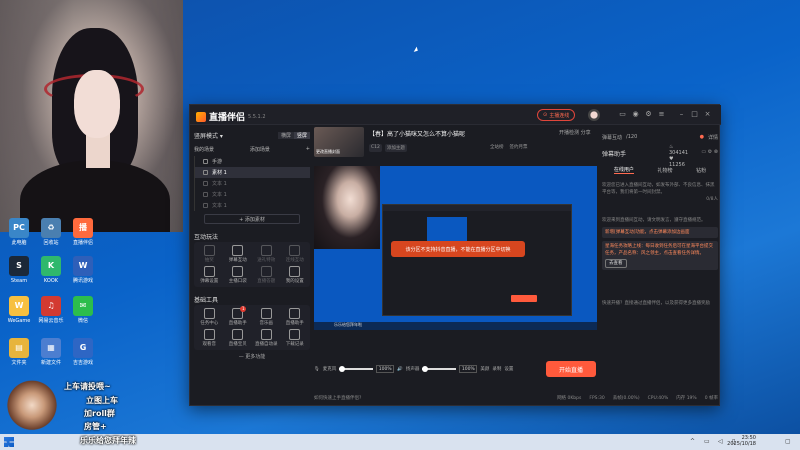  Describe the element at coordinates (337, 398) in the screenshot. I see `help-link: 如何快速上手直播伴侣?` at that location.